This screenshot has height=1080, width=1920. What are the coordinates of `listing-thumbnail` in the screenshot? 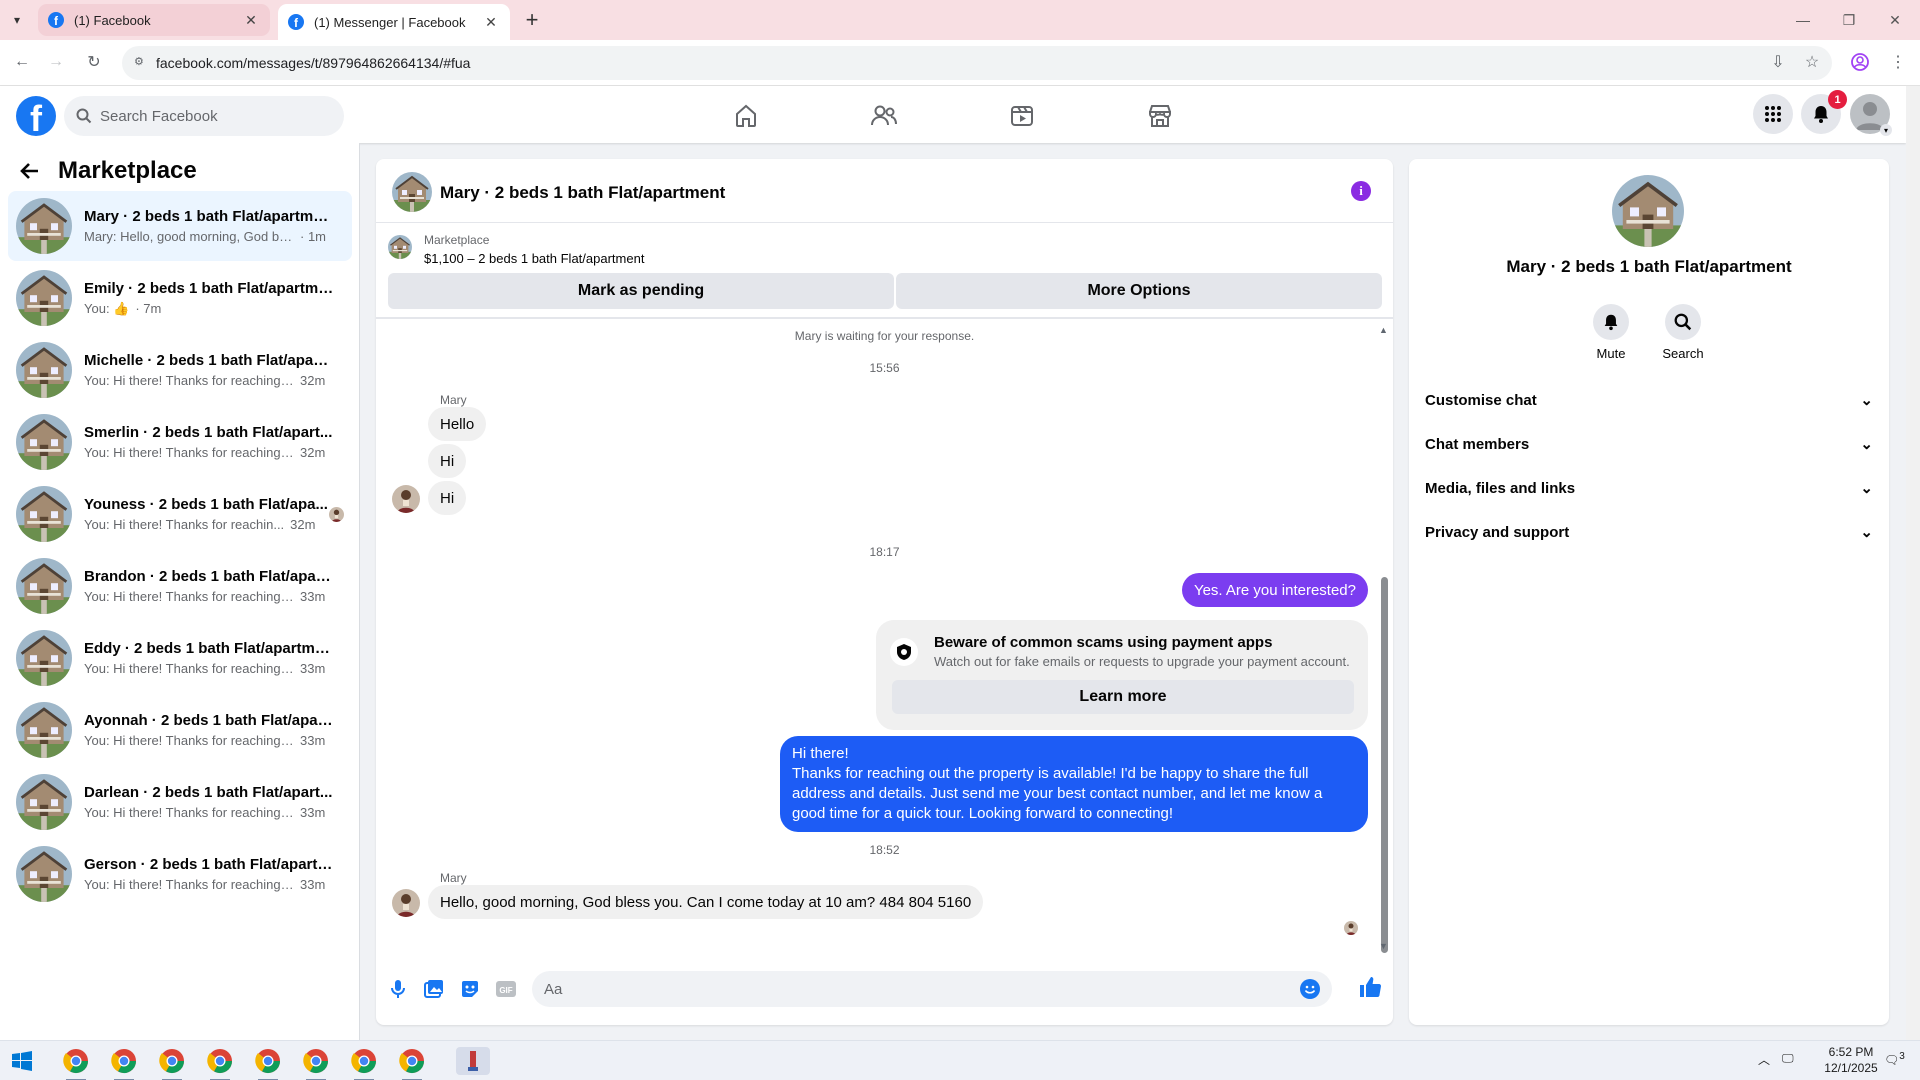 It's located at (400, 247).